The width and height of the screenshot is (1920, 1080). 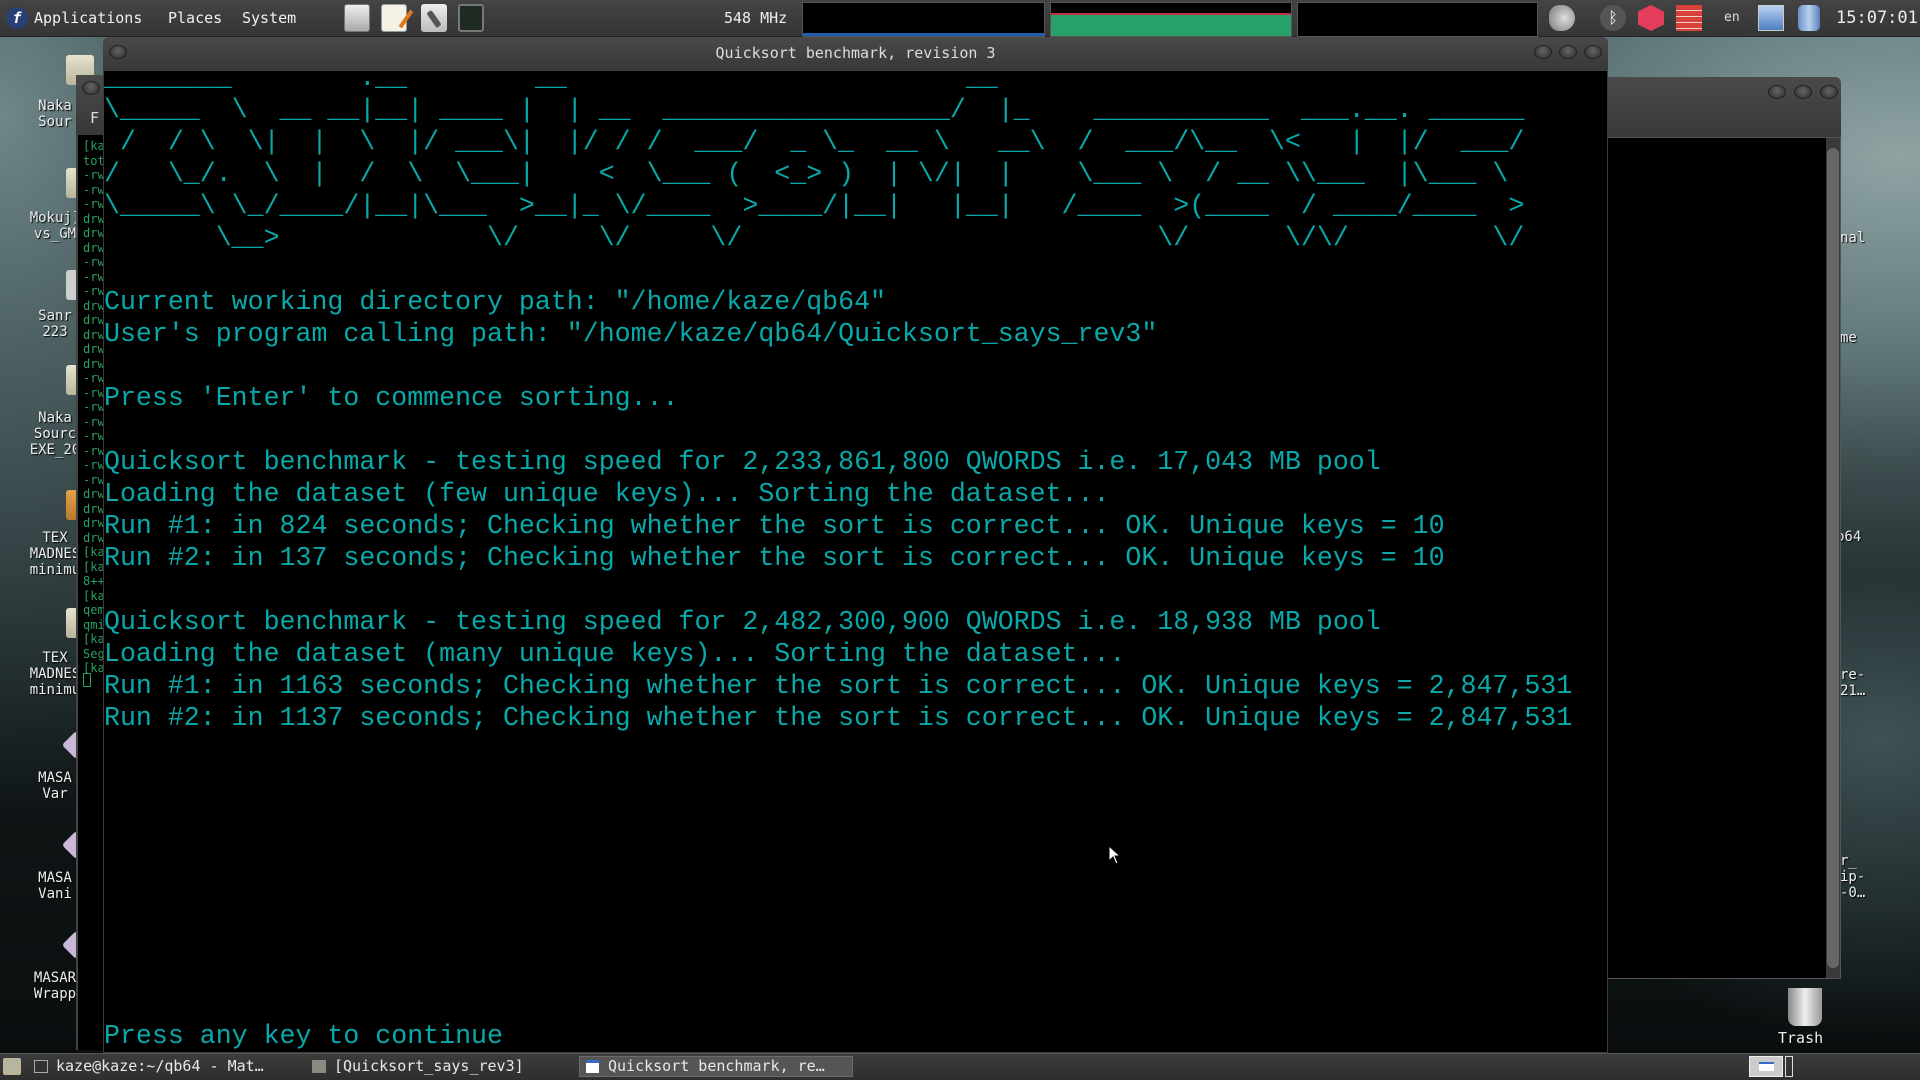 I want to click on background-window-right, so click(x=1724, y=558).